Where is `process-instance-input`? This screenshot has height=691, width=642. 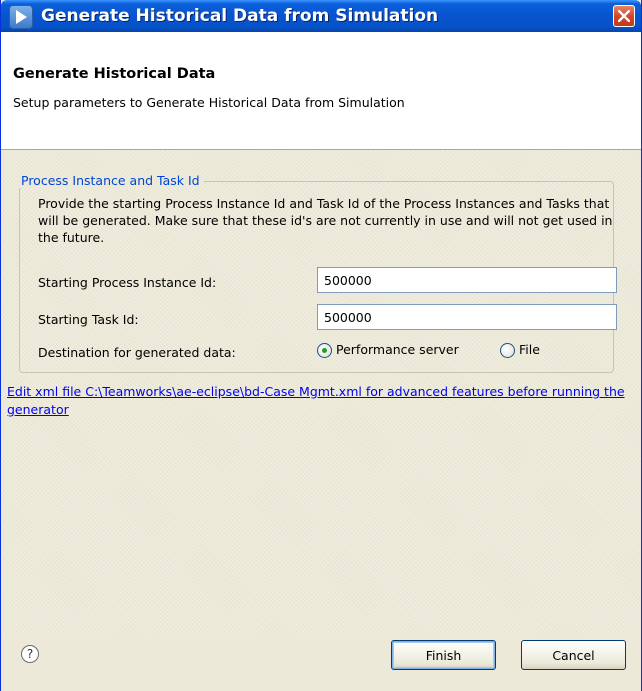
process-instance-input is located at coordinates (467, 280).